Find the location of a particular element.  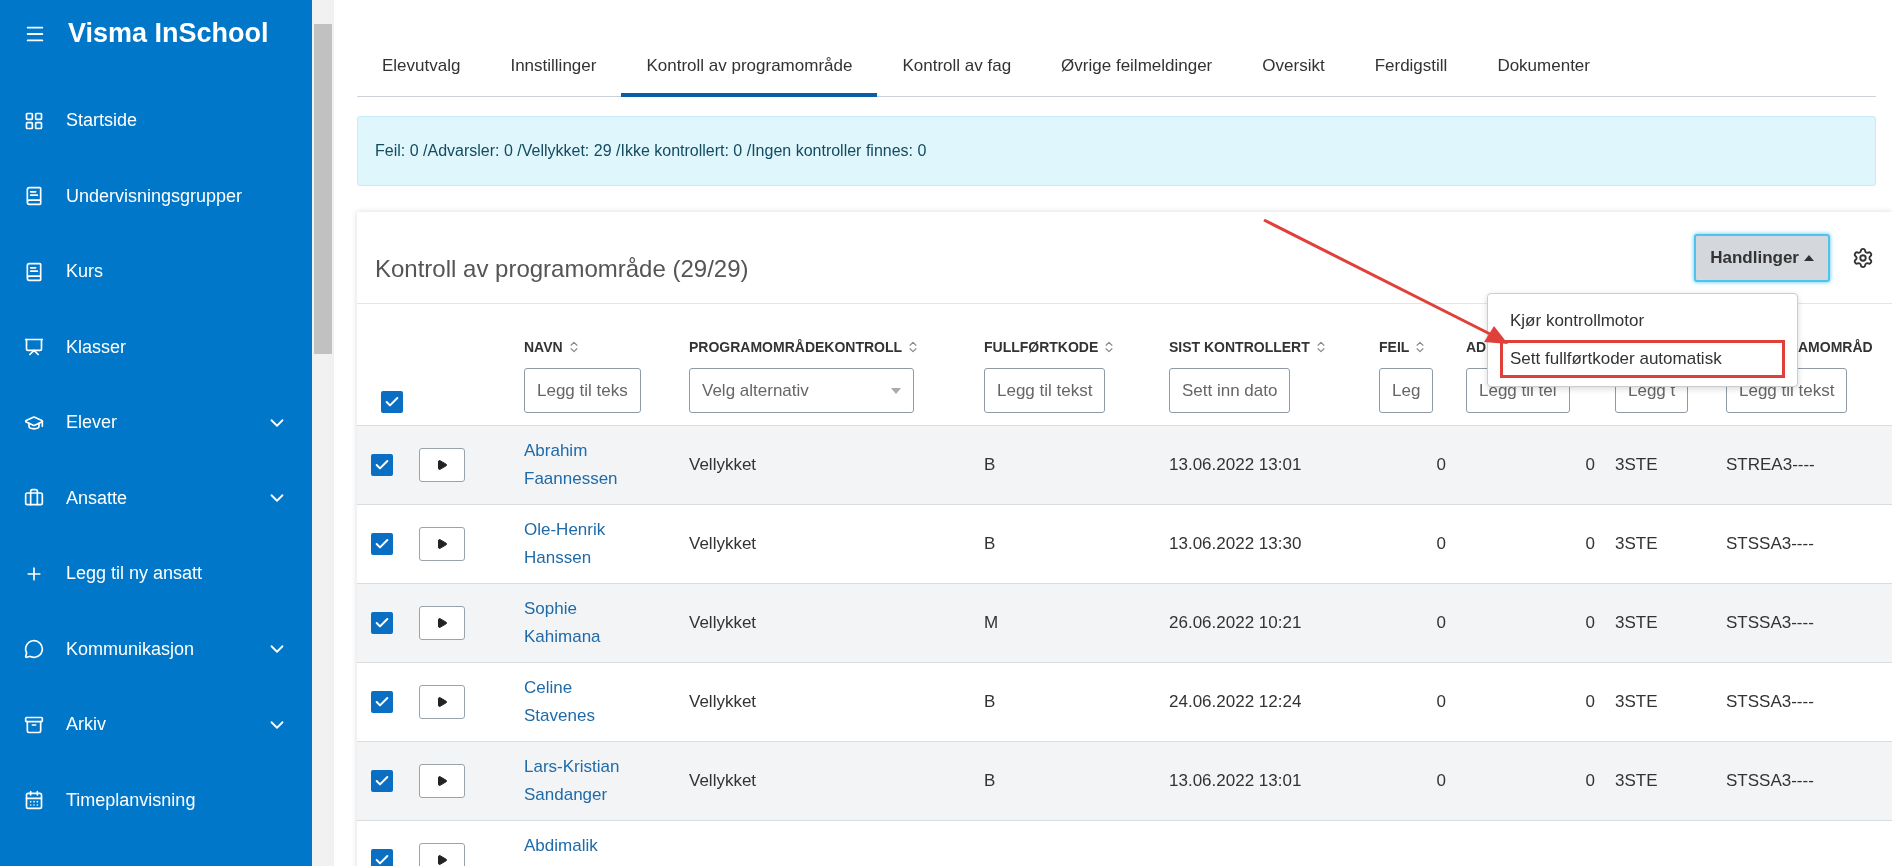

grid-icon is located at coordinates (34, 120).